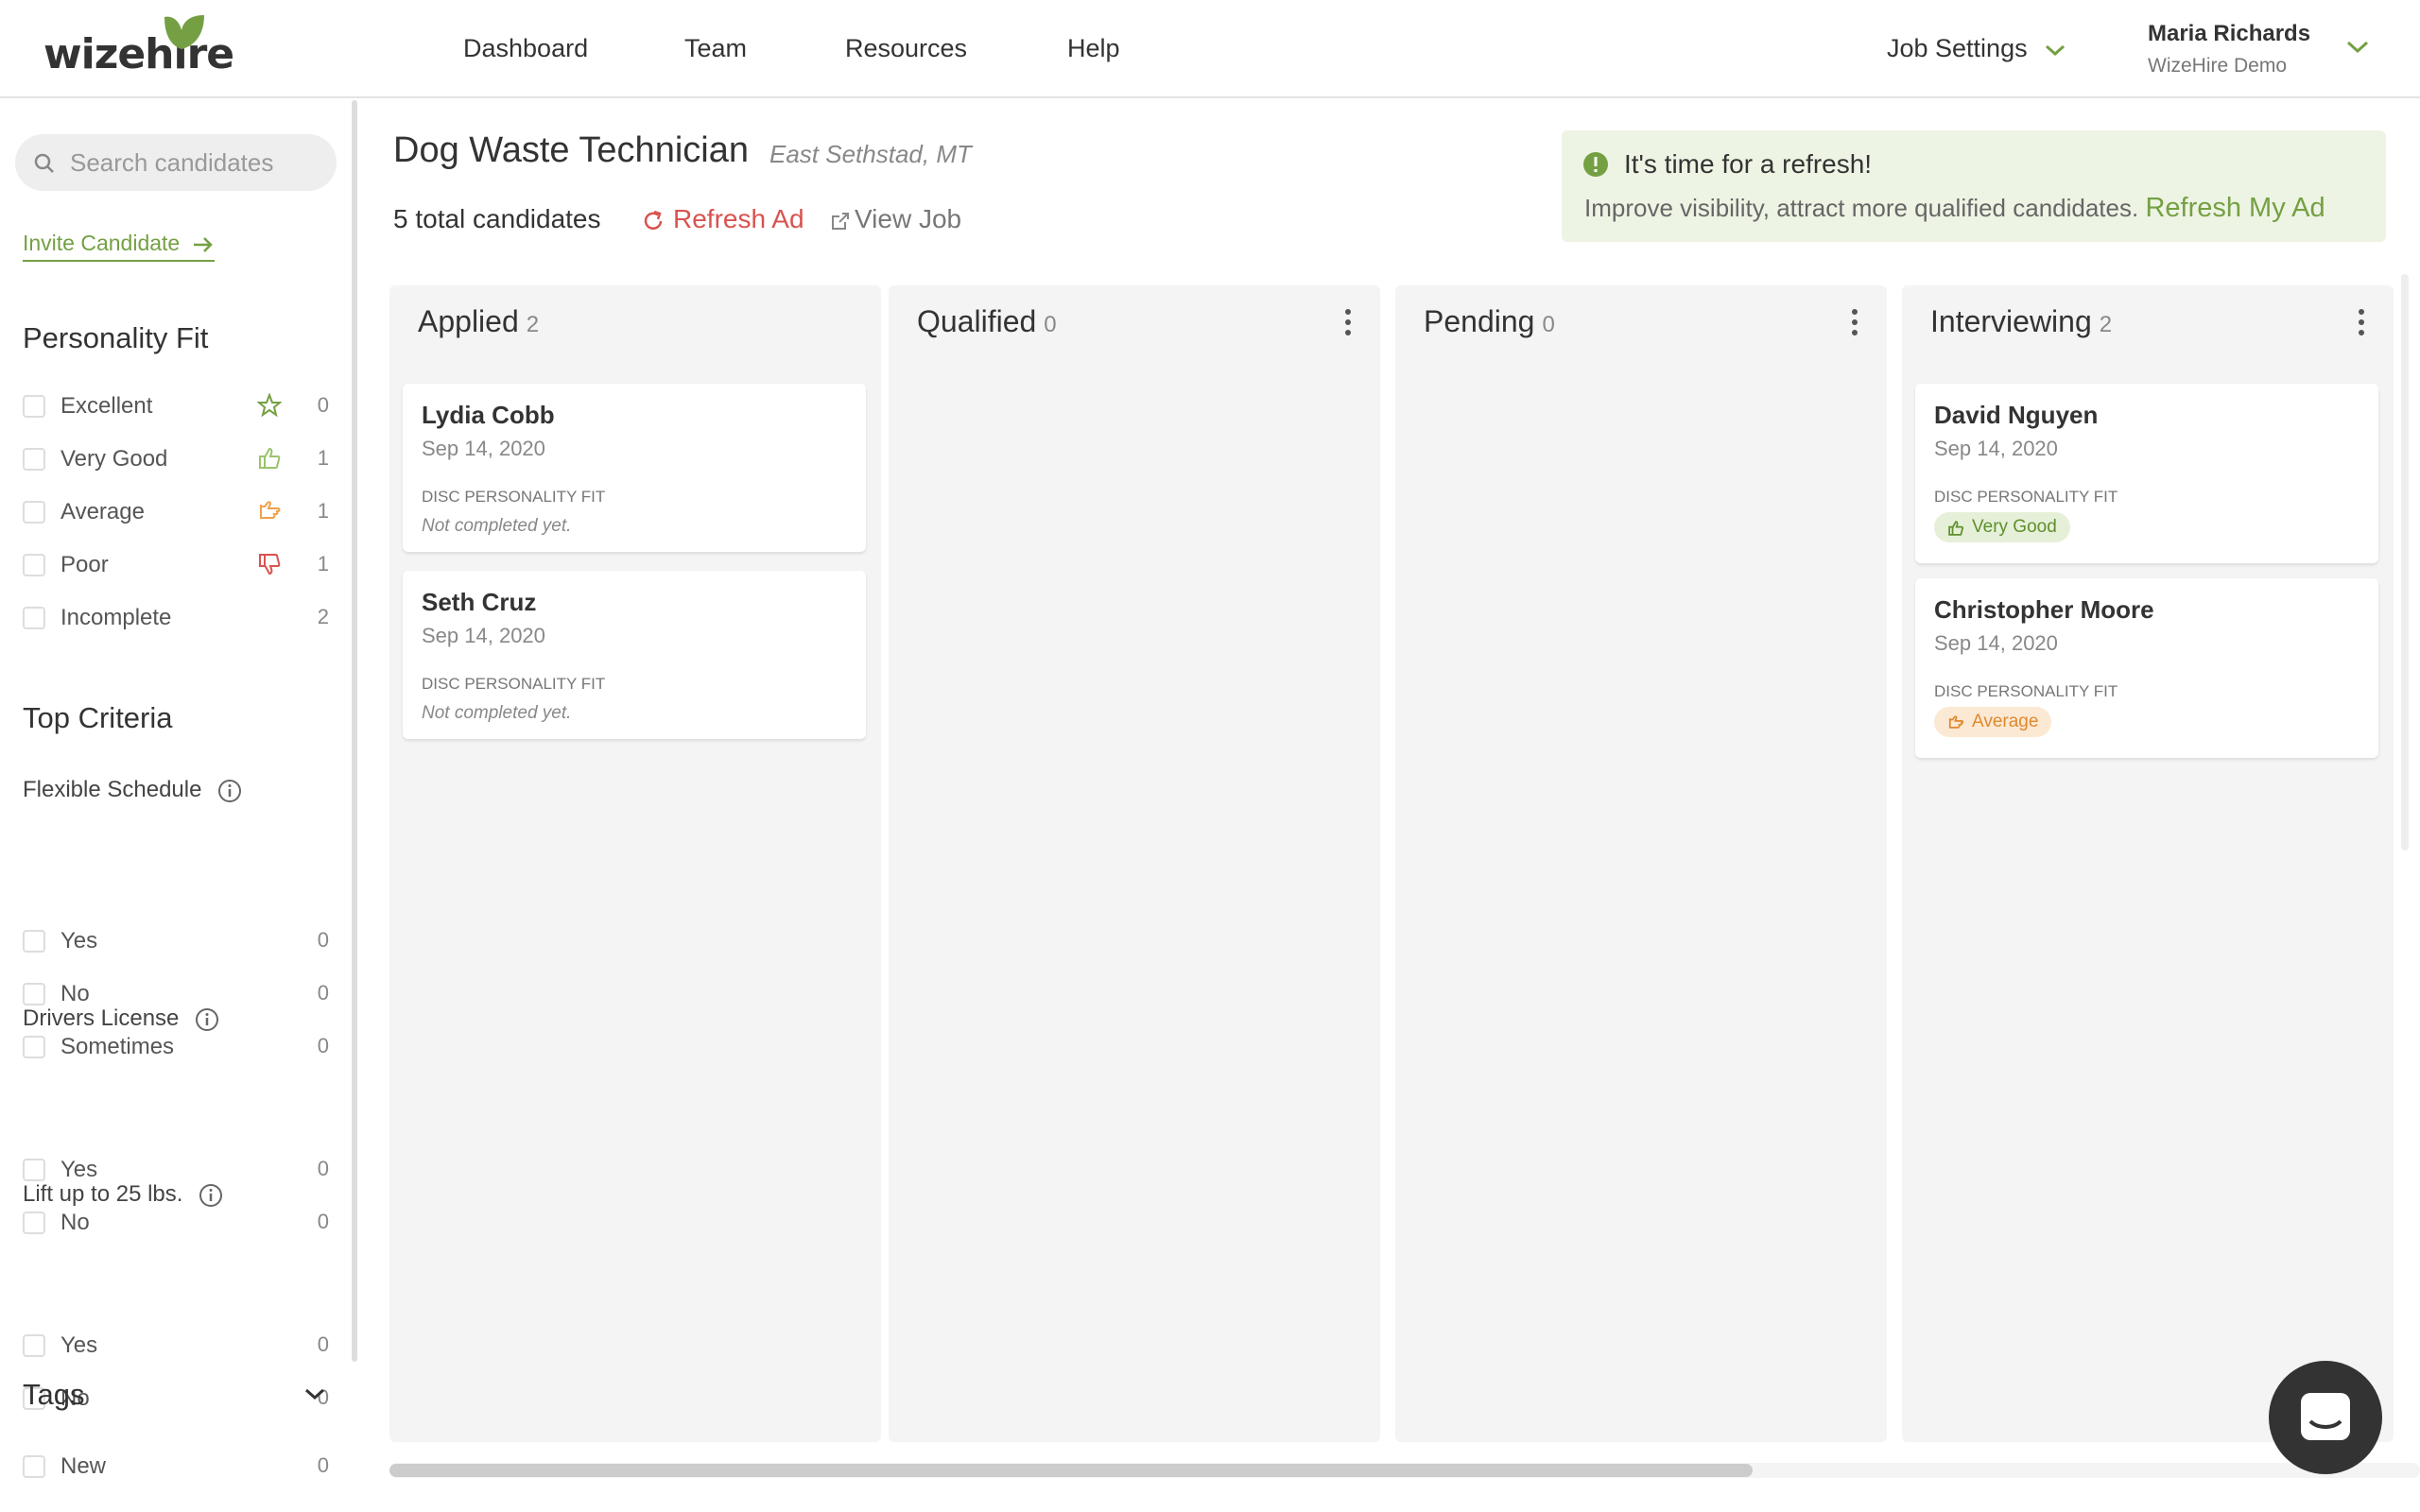 This screenshot has width=2420, height=1512. What do you see at coordinates (2357, 47) in the screenshot?
I see `user-menu-chevron-icon` at bounding box center [2357, 47].